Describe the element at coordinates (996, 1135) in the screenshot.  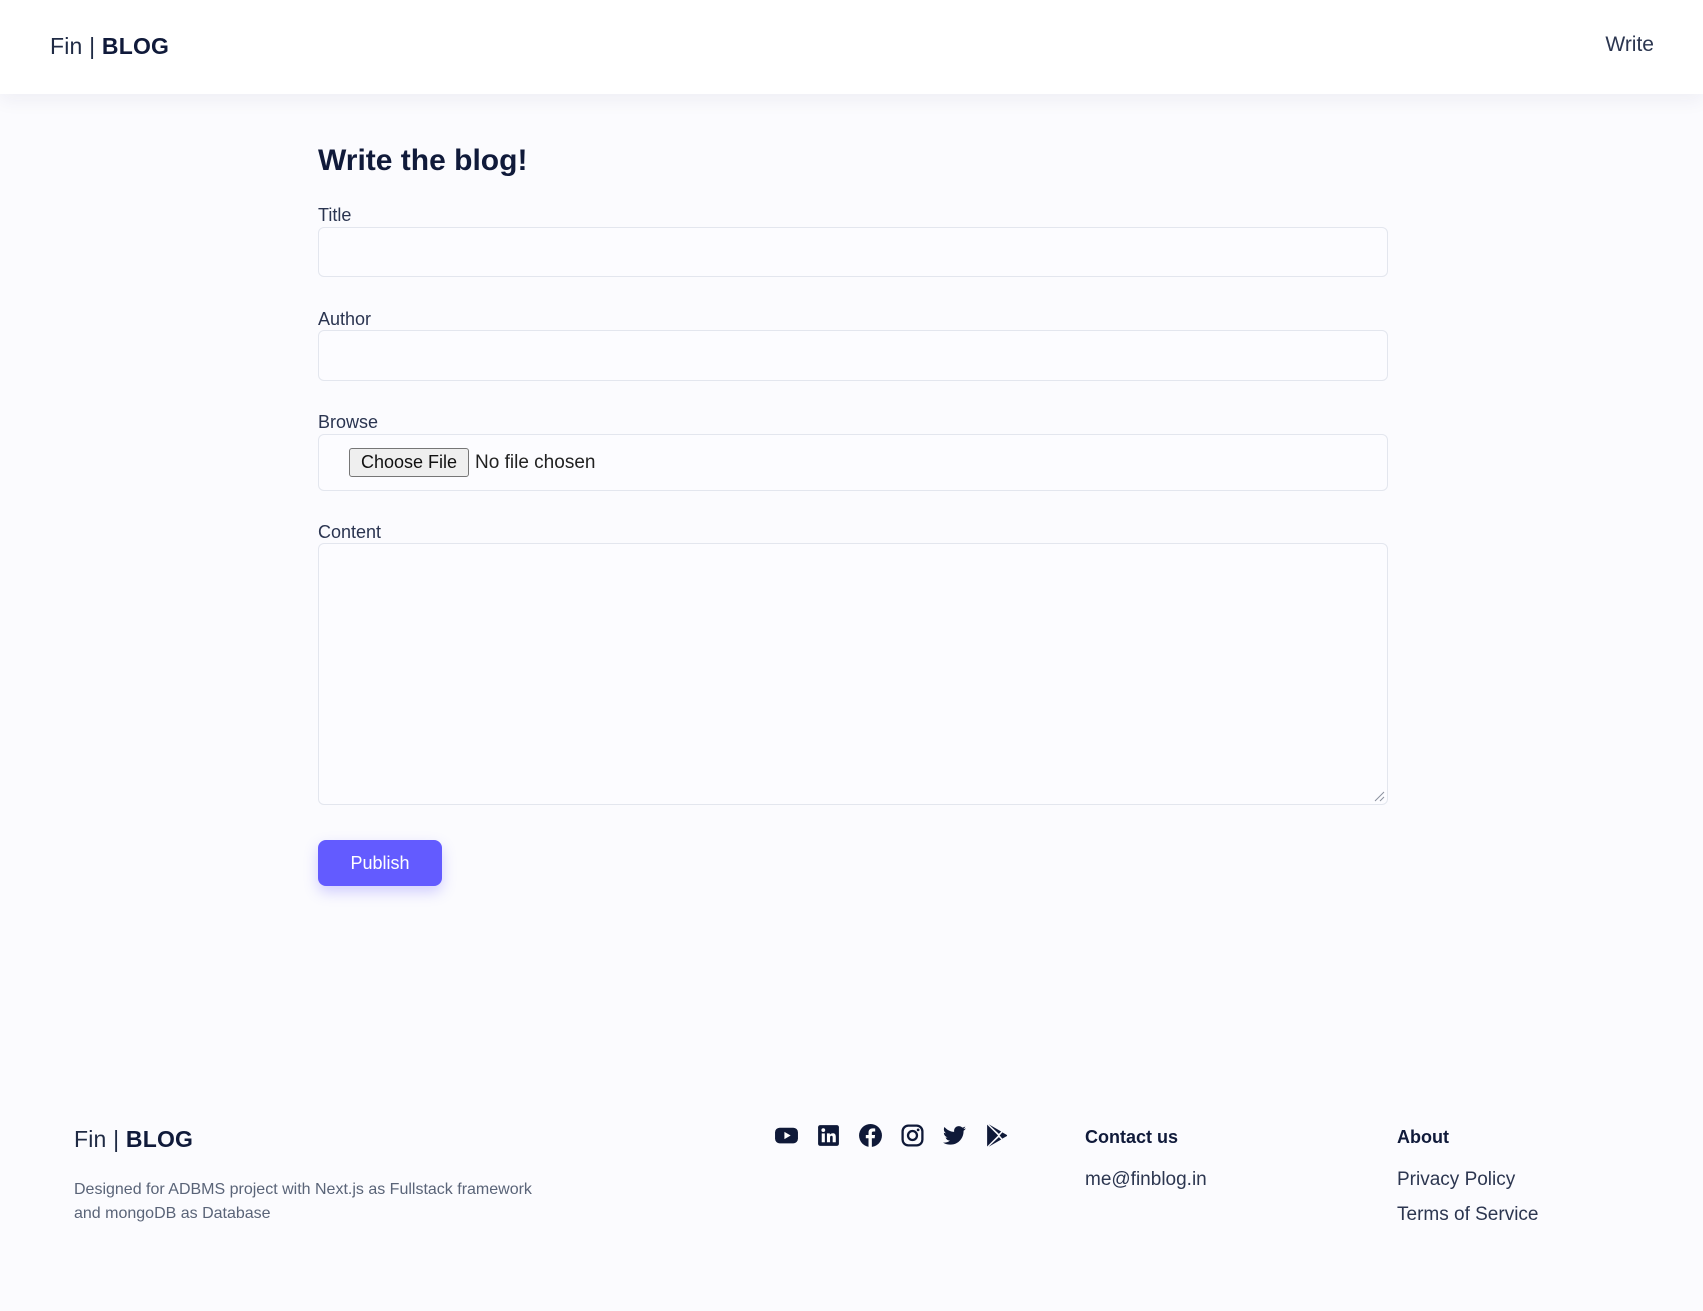
I see `play-store-icon` at that location.